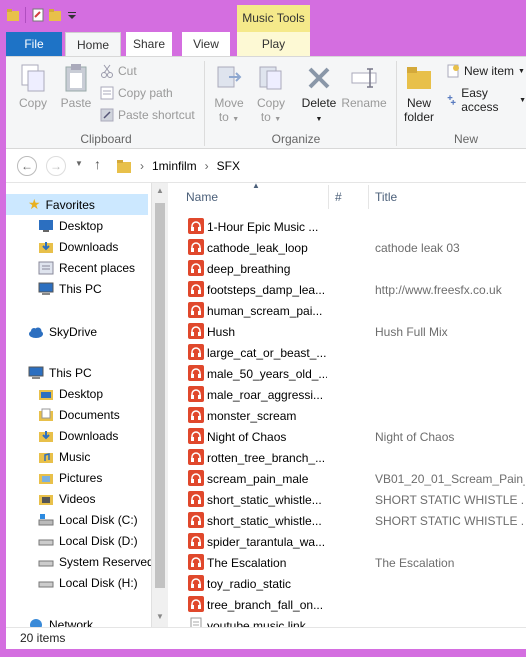 This screenshot has height=657, width=526. I want to click on clipboard-group-label: Clipboard, so click(106, 139).